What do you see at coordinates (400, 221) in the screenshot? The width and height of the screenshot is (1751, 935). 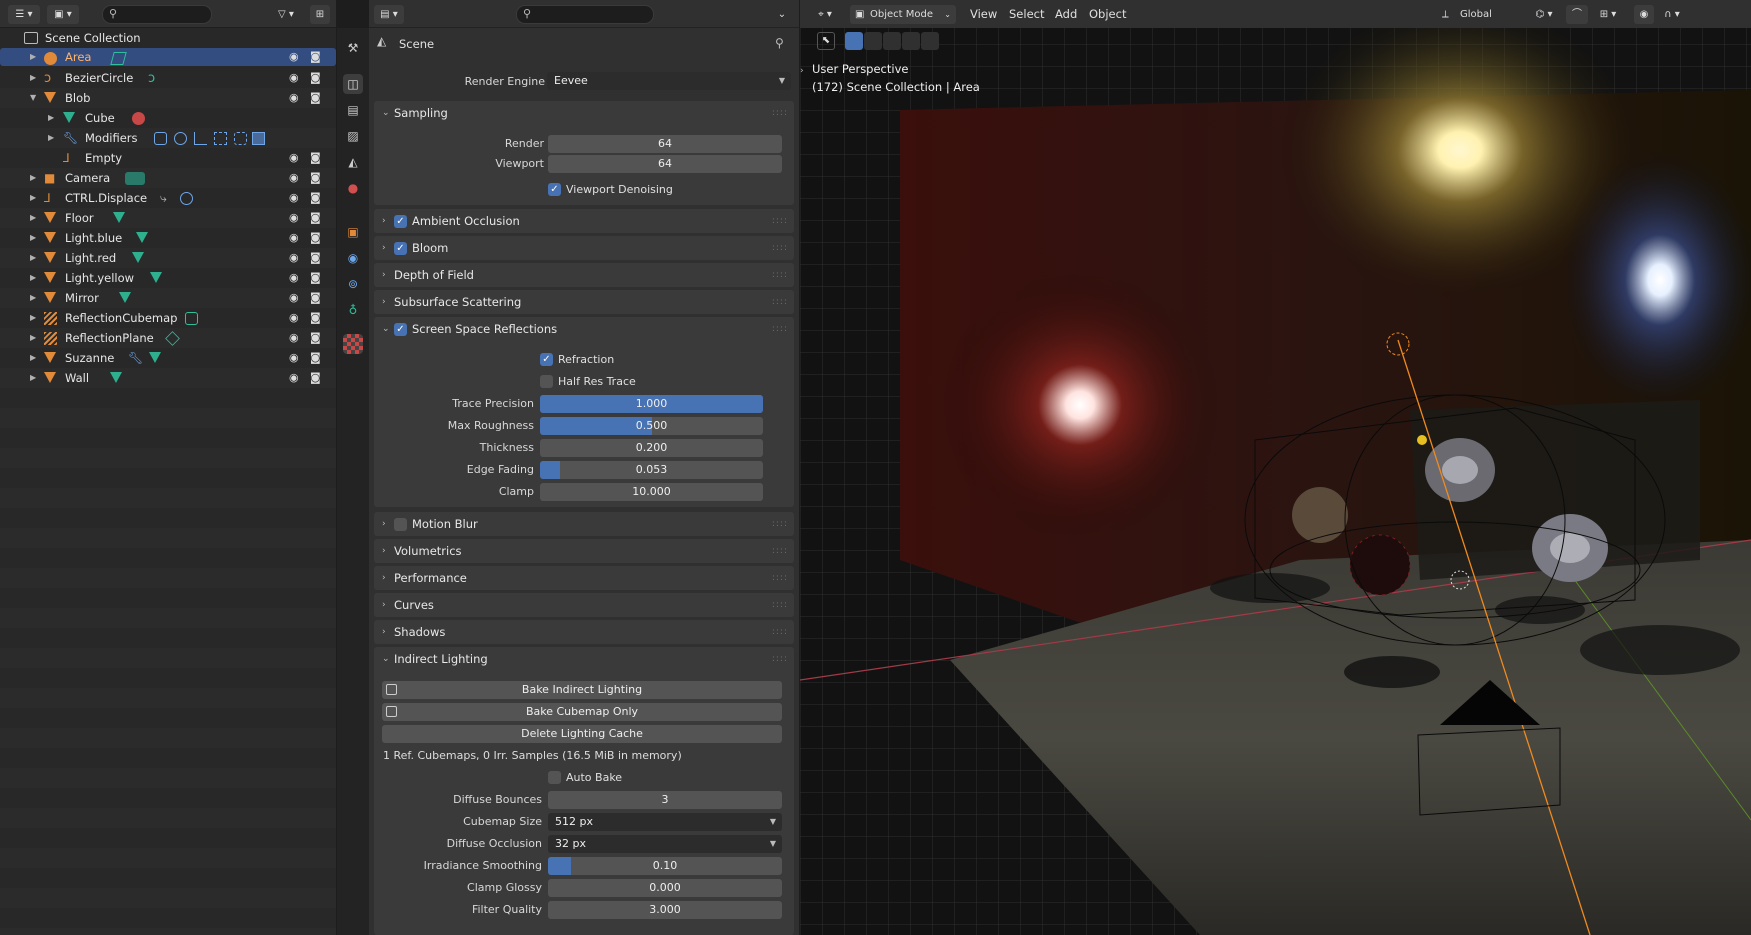 I see `ambient-occlusion-checkbox: ✓` at bounding box center [400, 221].